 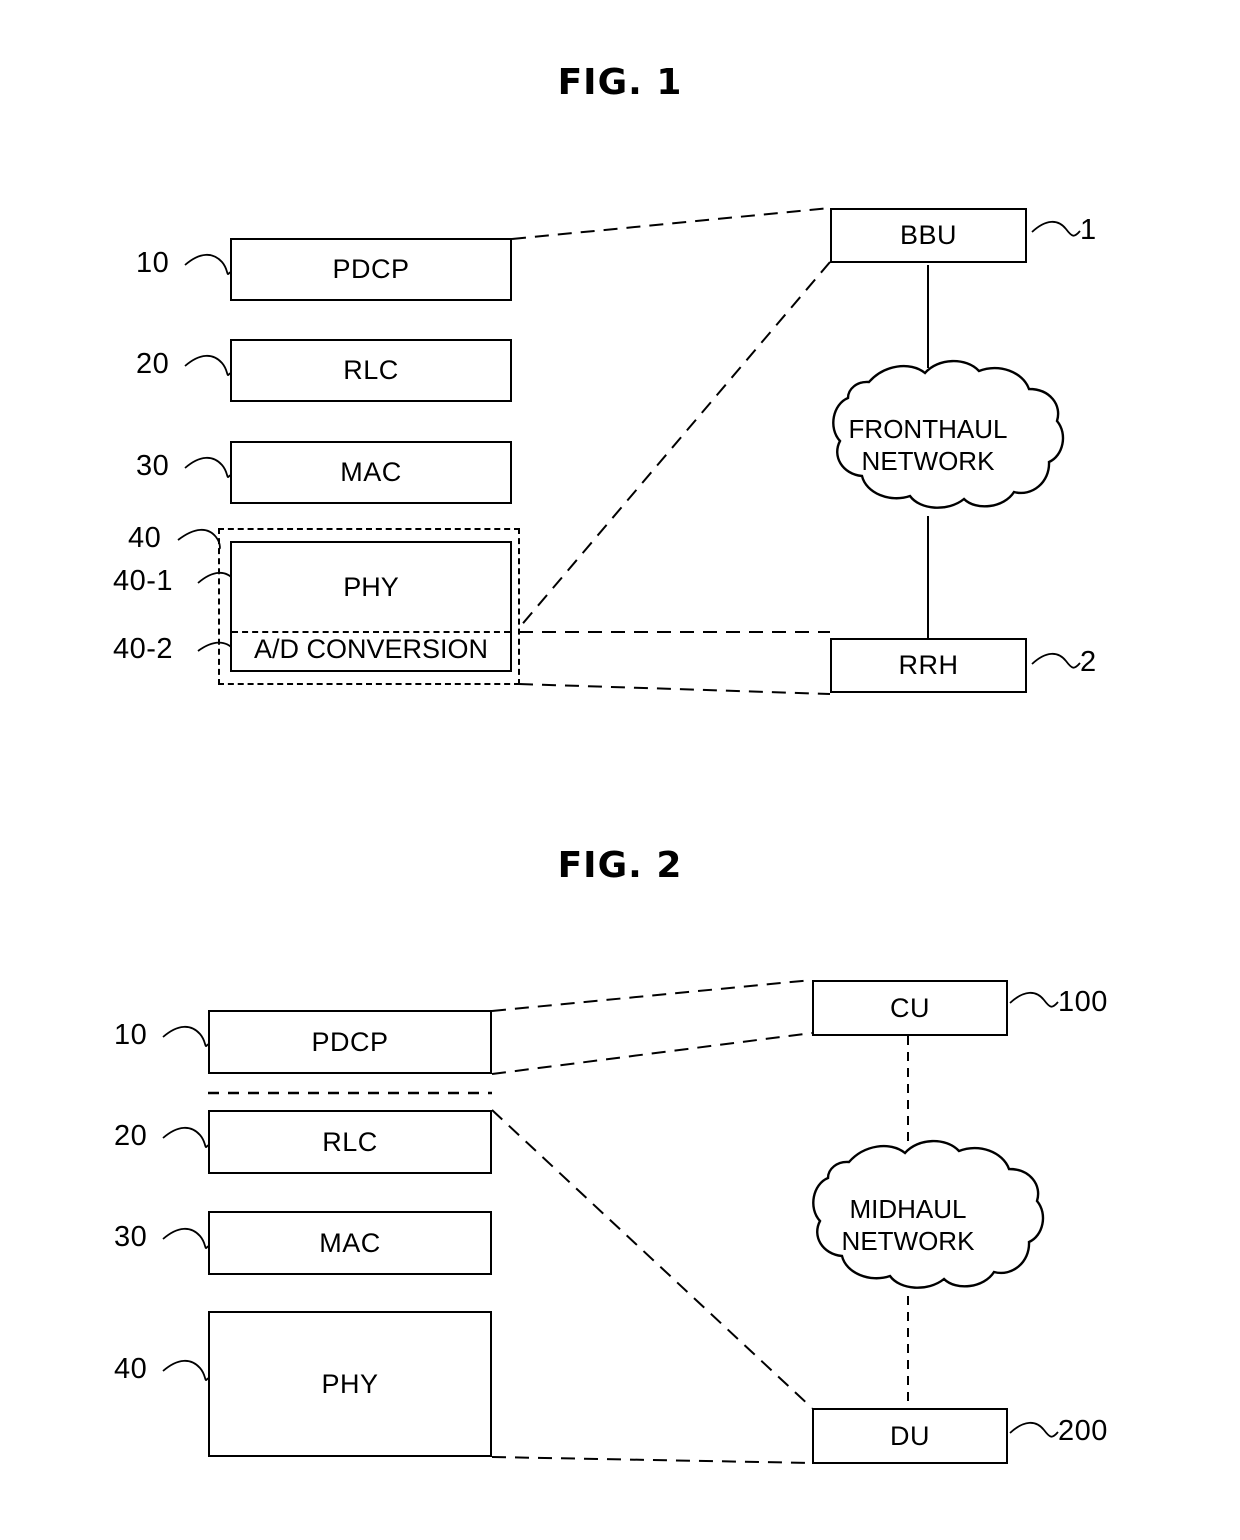 What do you see at coordinates (1088, 662) in the screenshot?
I see `ref-number-2-rrh: 2` at bounding box center [1088, 662].